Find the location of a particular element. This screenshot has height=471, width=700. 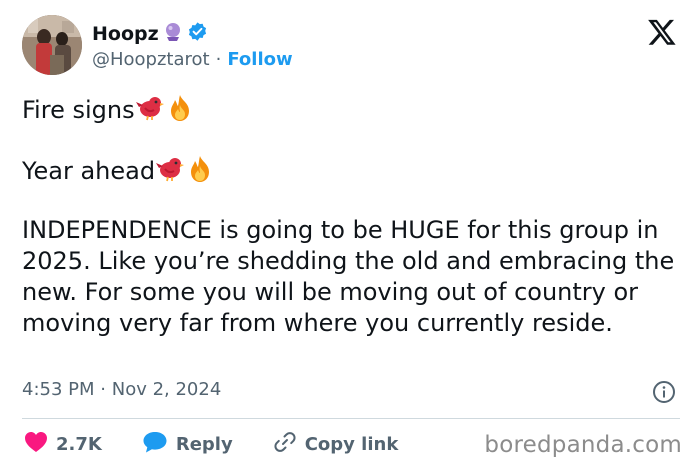

info-icon is located at coordinates (664, 392).